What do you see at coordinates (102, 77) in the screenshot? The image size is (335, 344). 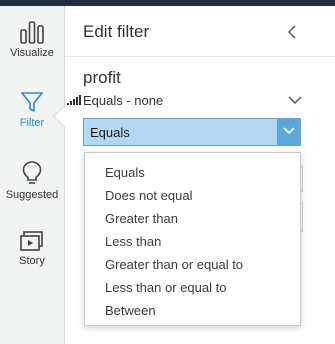 I see `filter-field-name: profit` at bounding box center [102, 77].